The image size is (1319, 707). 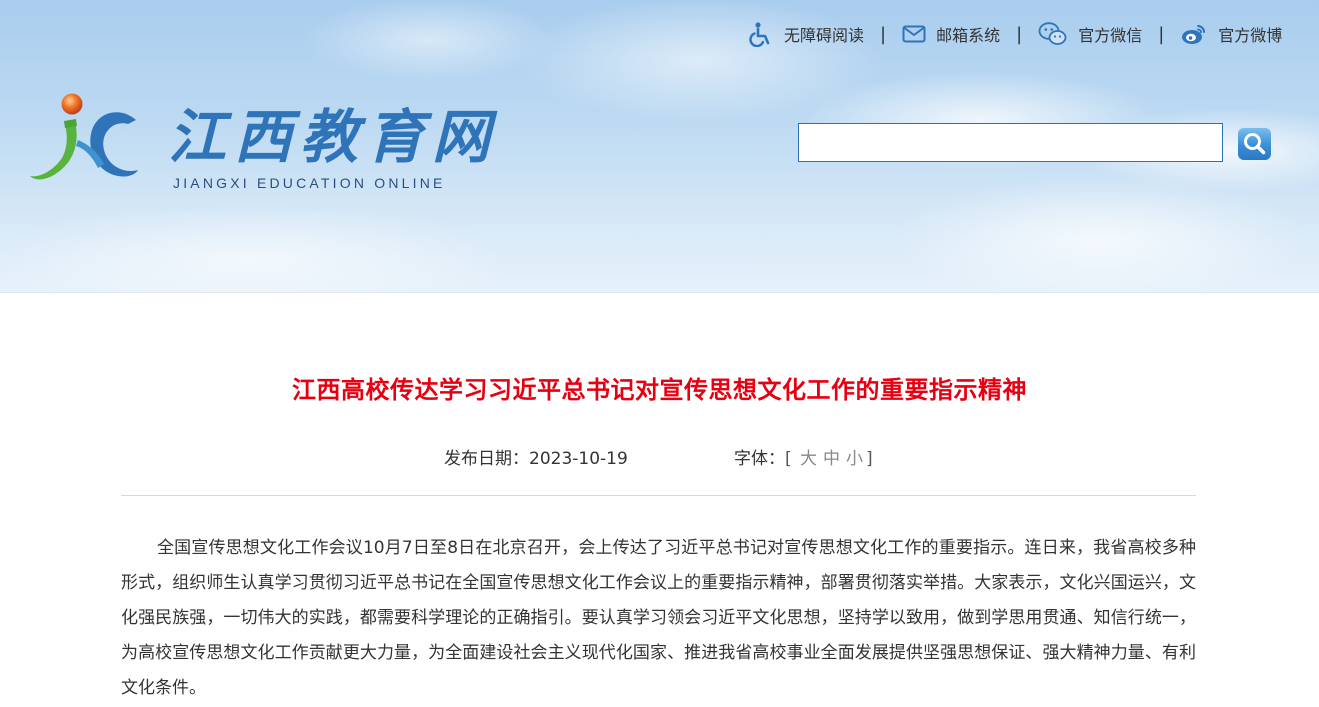 What do you see at coordinates (808, 459) in the screenshot?
I see `font-size-large-button: 大` at bounding box center [808, 459].